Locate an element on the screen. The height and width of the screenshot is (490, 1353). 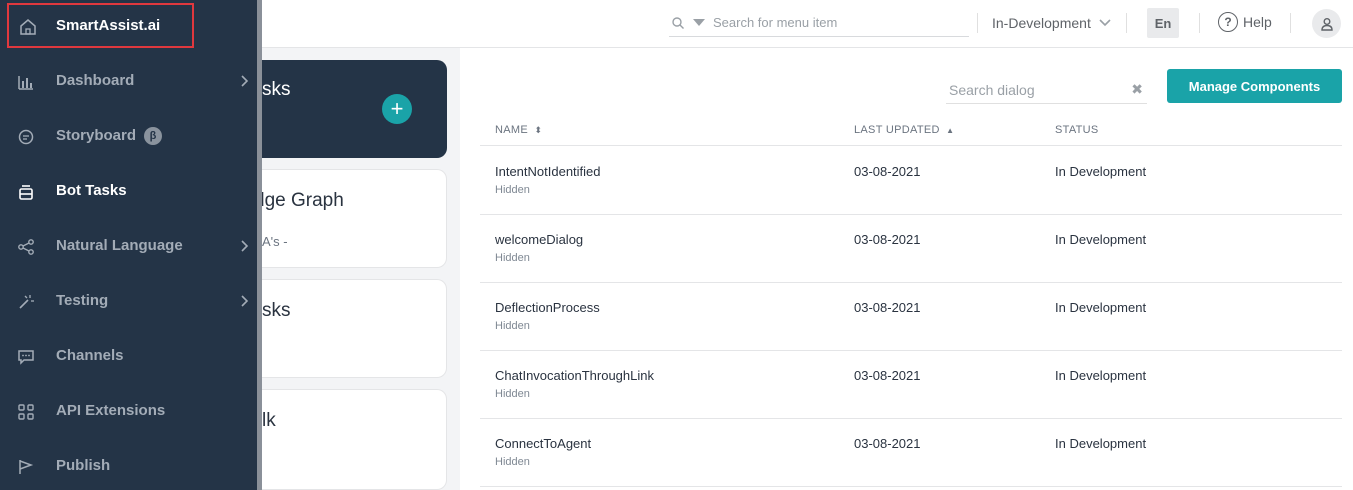
task-card-dialog: sks + is located at coordinates (354, 109).